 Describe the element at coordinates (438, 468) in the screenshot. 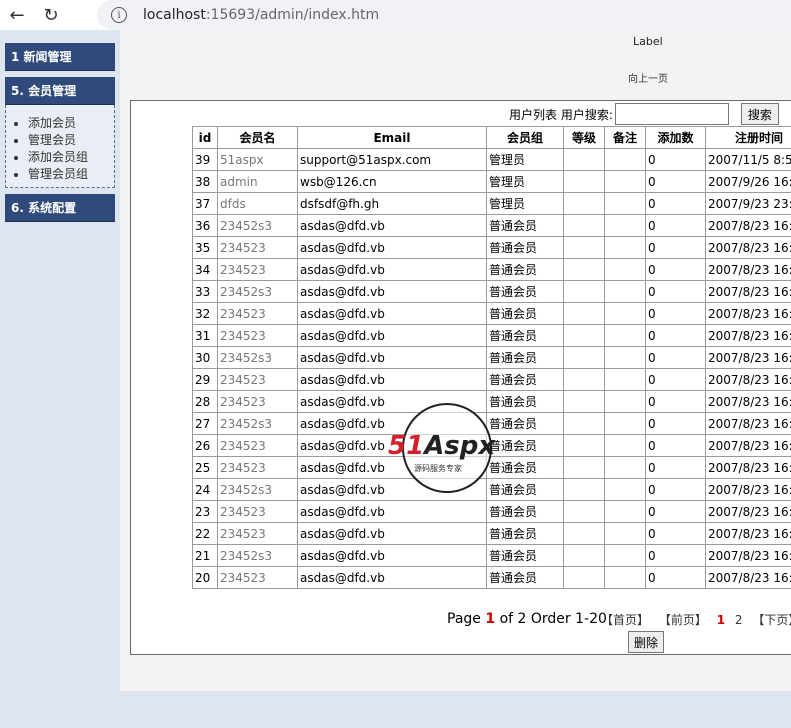

I see `watermark-tagline: 源码服务专家` at that location.